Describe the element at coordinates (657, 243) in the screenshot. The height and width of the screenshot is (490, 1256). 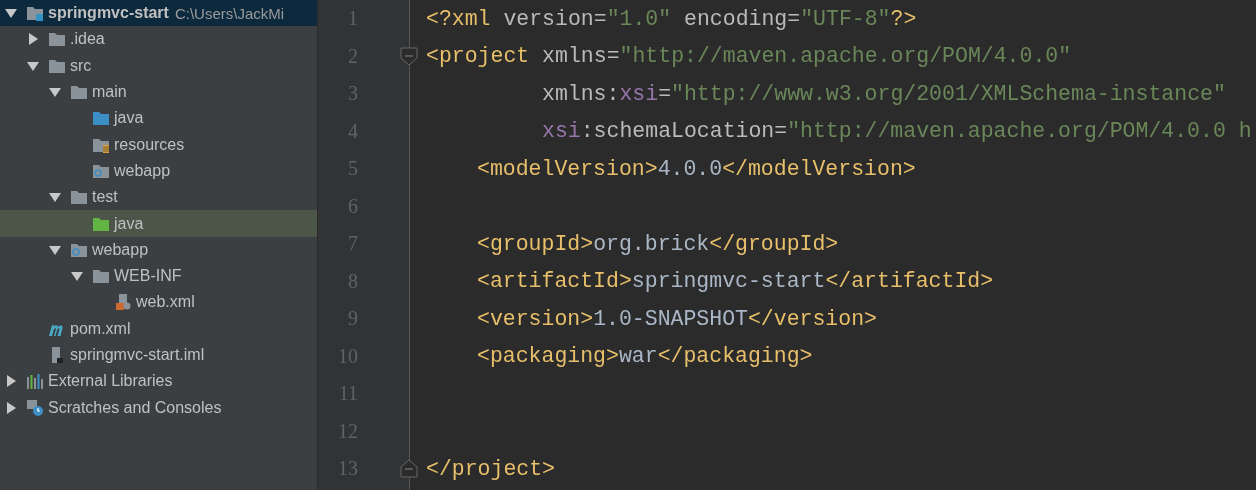
I see `code-line: <groupId>org.brick</groupId>` at that location.